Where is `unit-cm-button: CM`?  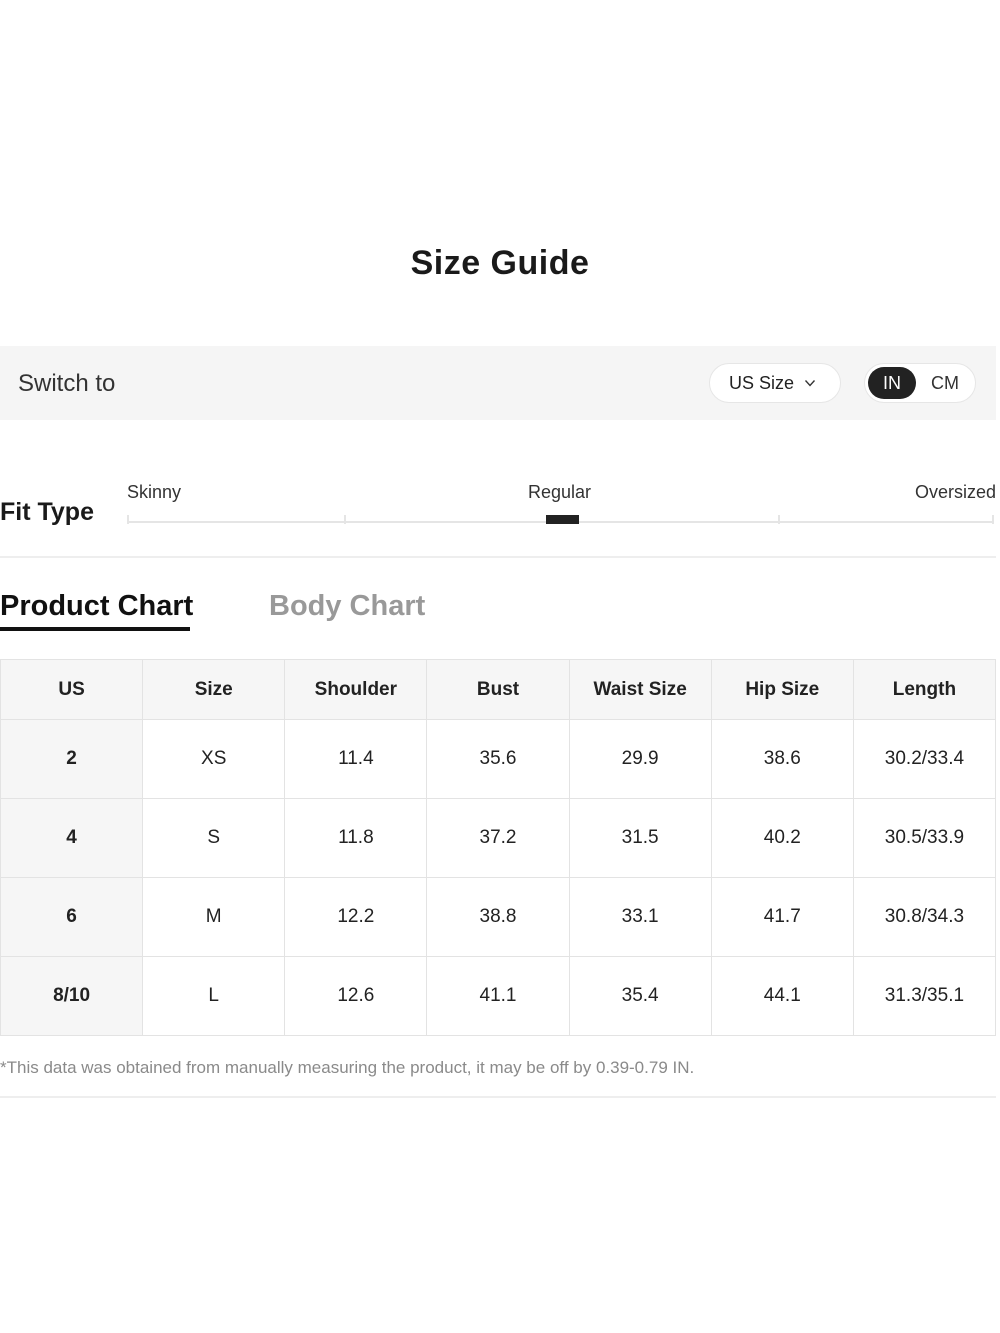 unit-cm-button: CM is located at coordinates (945, 383).